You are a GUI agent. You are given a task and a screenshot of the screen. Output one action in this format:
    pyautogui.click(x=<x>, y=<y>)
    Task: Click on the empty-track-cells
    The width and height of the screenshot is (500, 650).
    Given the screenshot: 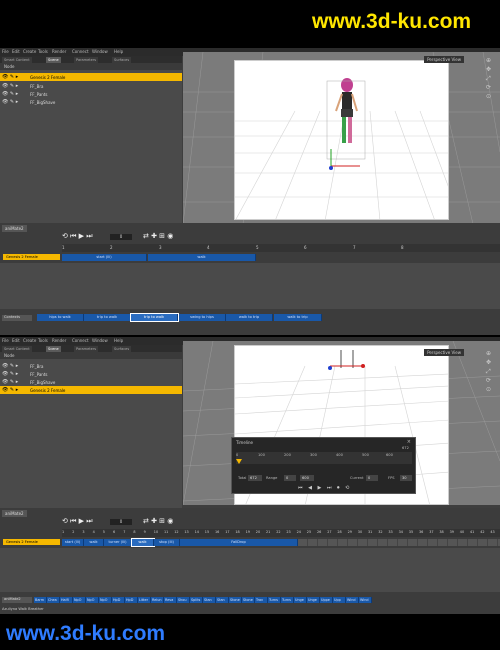 What is the action you would take?
    pyautogui.click(x=399, y=542)
    